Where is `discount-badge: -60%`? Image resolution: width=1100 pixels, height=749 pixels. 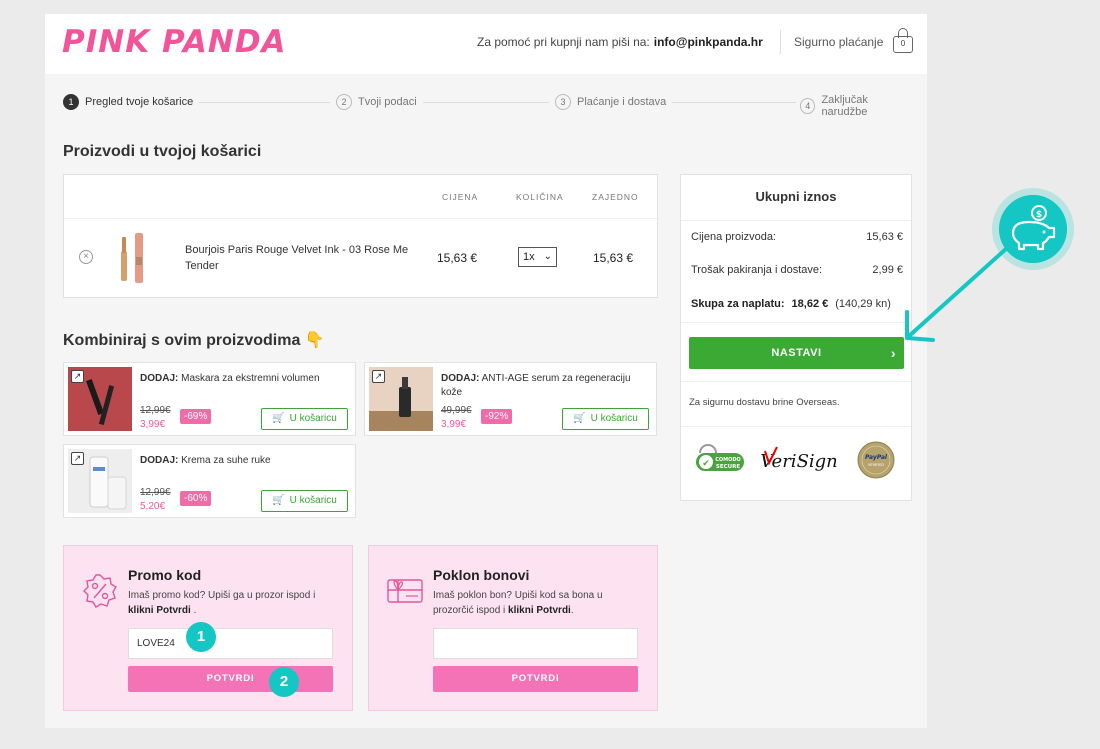
discount-badge: -60% is located at coordinates (196, 498).